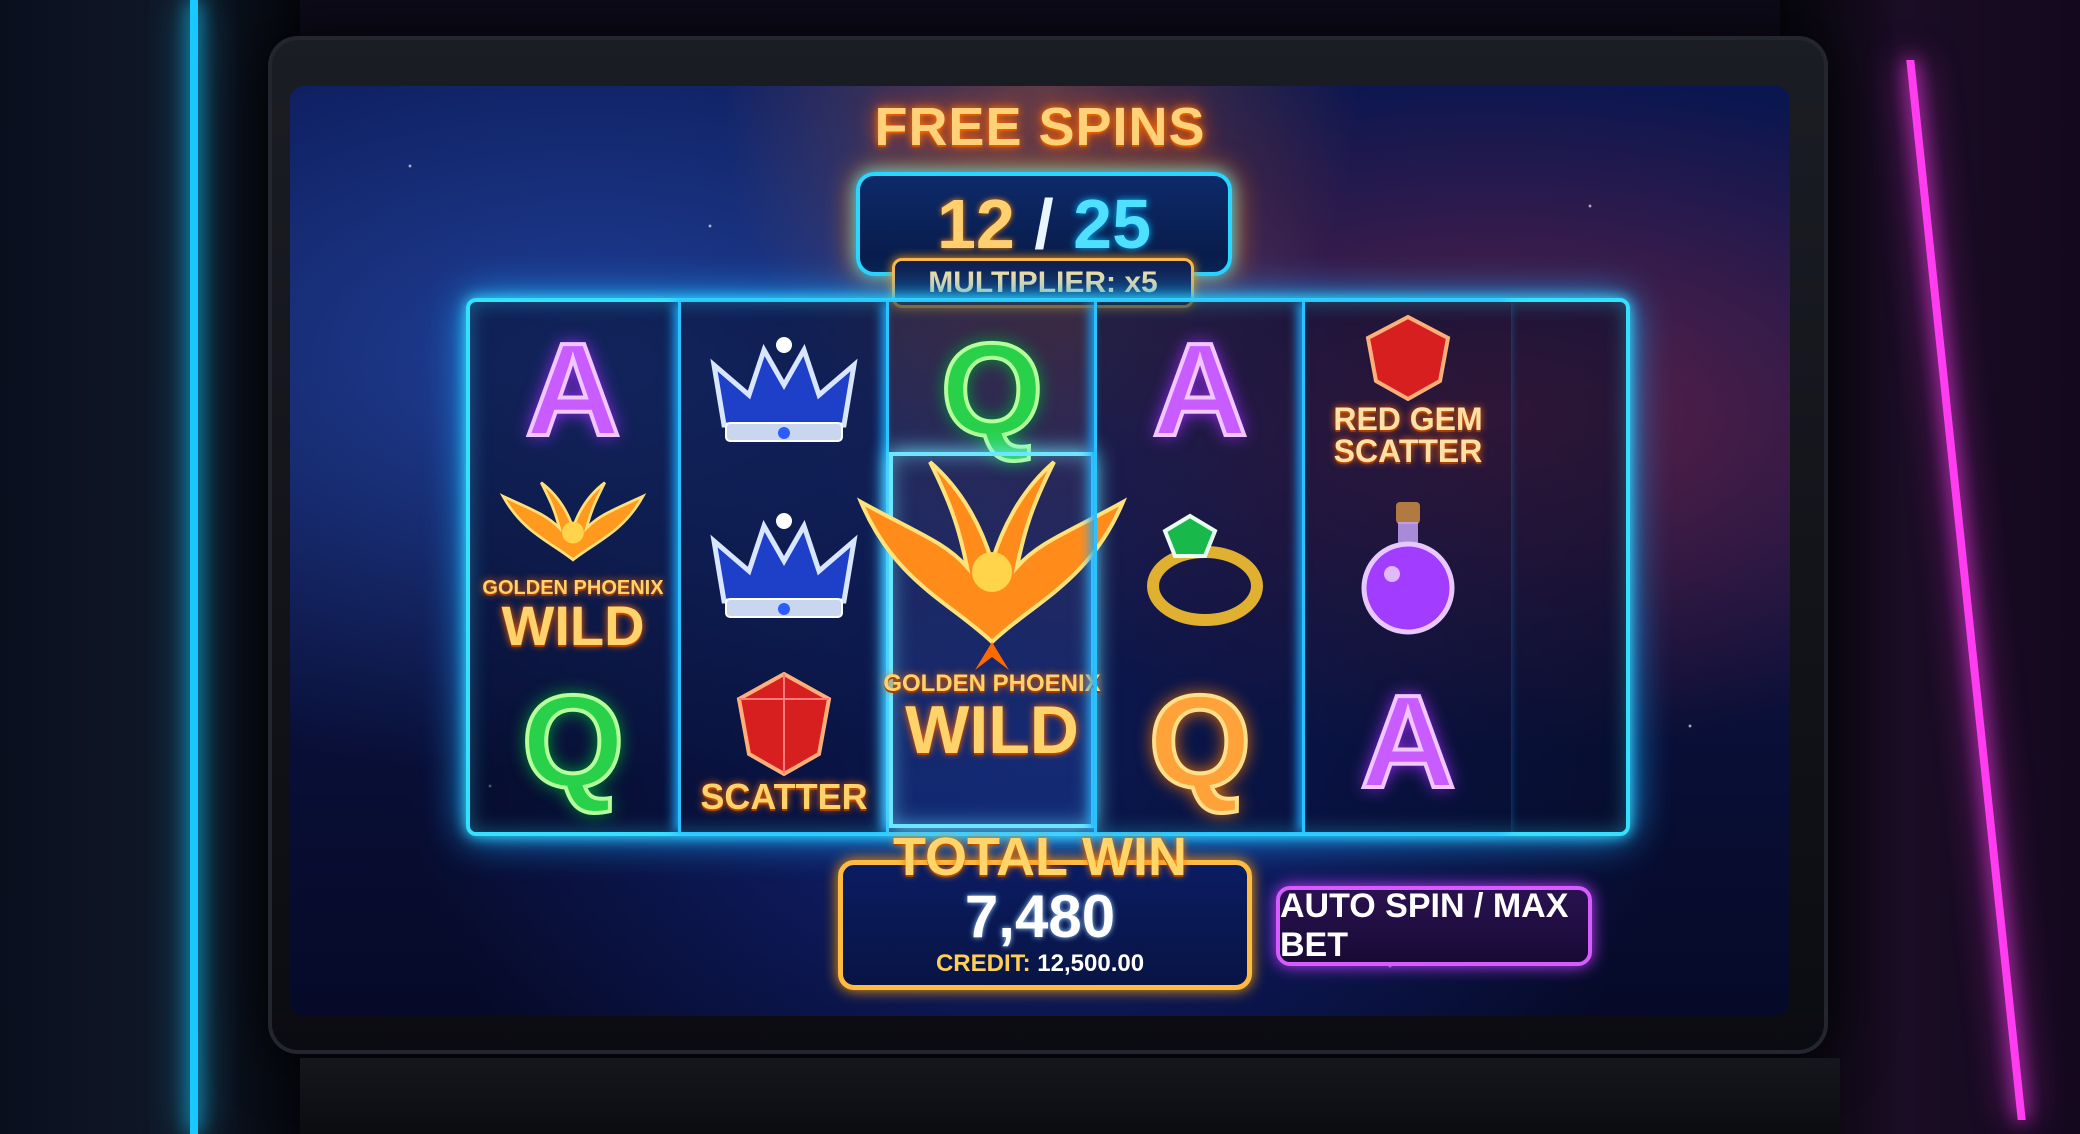 Image resolution: width=2080 pixels, height=1134 pixels. What do you see at coordinates (1091, 963) in the screenshot?
I see `credit-value: 12,500.00` at bounding box center [1091, 963].